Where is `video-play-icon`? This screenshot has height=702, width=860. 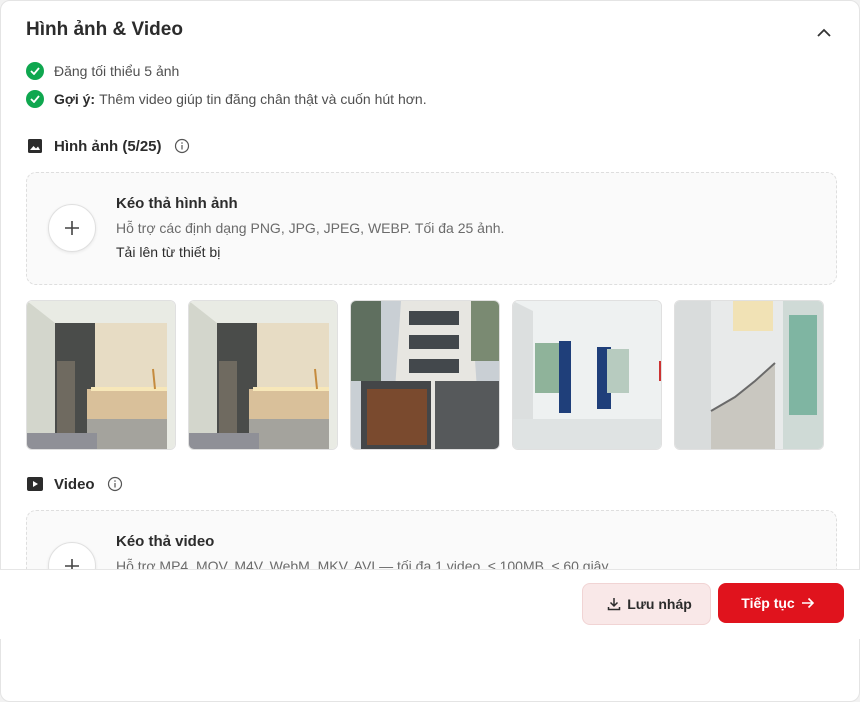 video-play-icon is located at coordinates (35, 484).